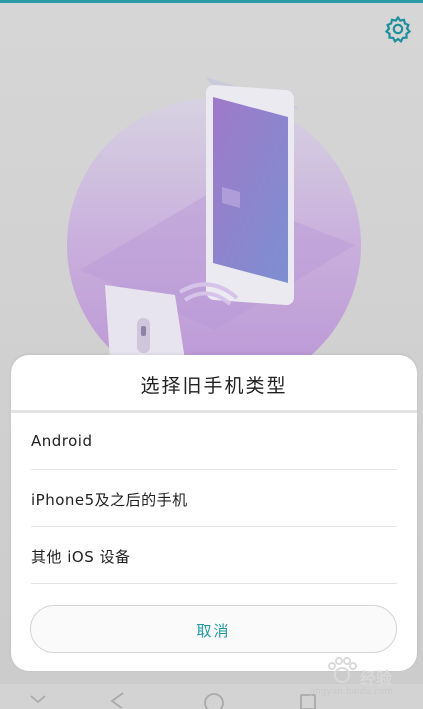 The image size is (423, 709). I want to click on paw-logo-icon, so click(342, 670).